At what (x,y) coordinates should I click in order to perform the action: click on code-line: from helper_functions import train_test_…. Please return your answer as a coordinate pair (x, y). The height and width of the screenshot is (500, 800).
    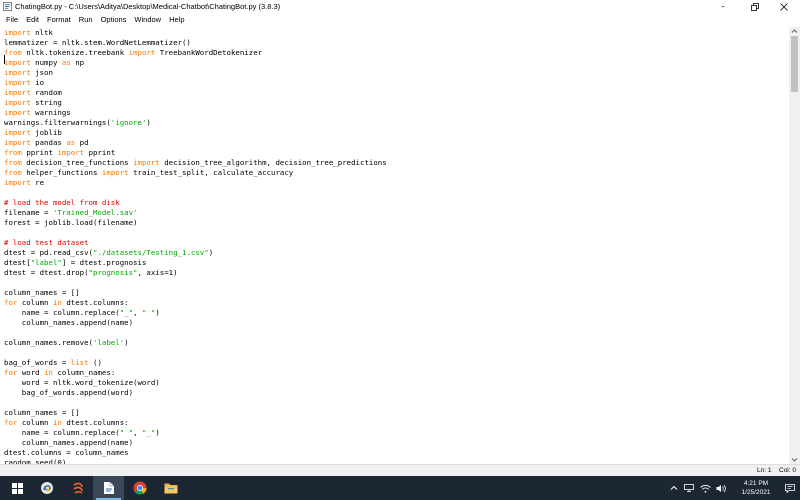
    Looking at the image, I should click on (195, 173).